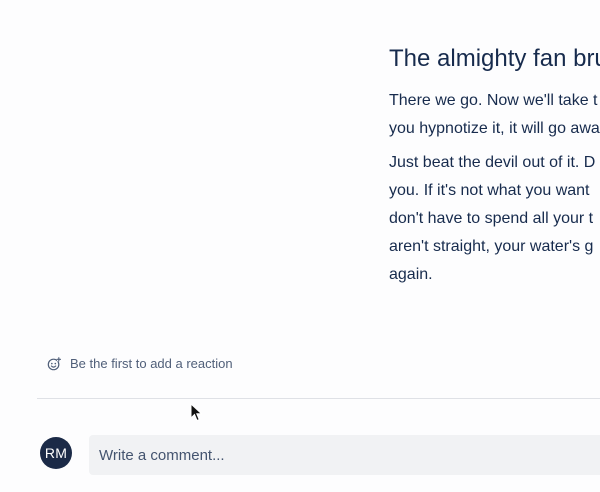 The width and height of the screenshot is (600, 492). I want to click on paragraph-line: again., so click(411, 274).